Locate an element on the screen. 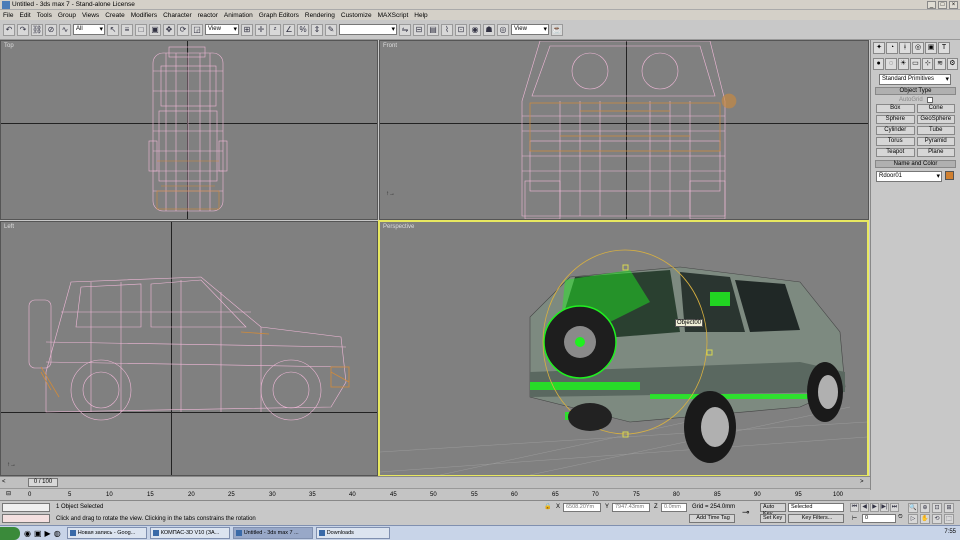  align-icon: ⊟ is located at coordinates (419, 29).